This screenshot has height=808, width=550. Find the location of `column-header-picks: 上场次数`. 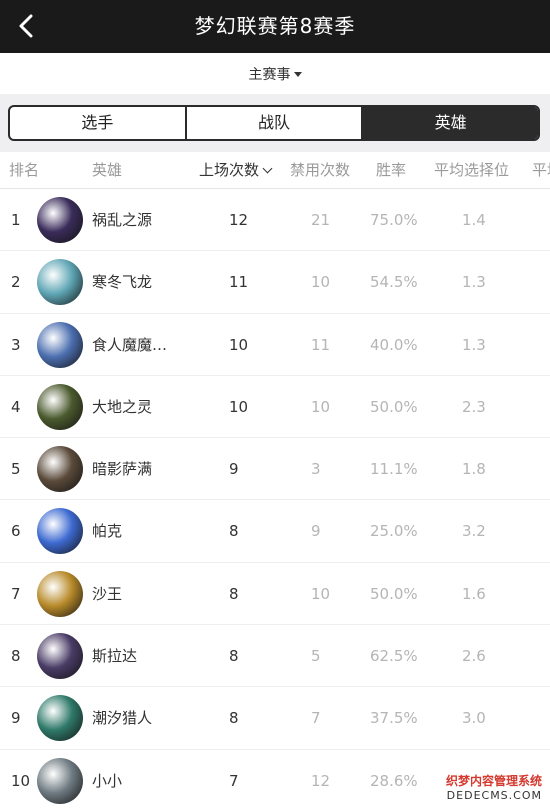

column-header-picks: 上场次数 is located at coordinates (236, 170).